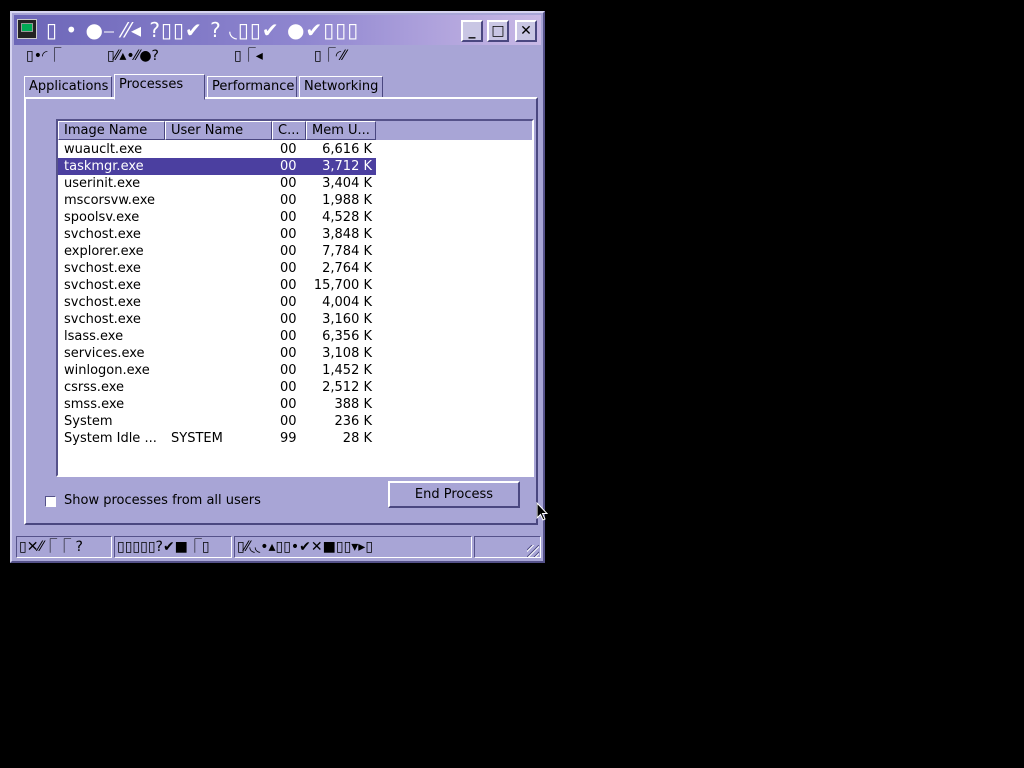  I want to click on table-row: System Idle ... SYSTEM 99 28 K, so click(217, 438).